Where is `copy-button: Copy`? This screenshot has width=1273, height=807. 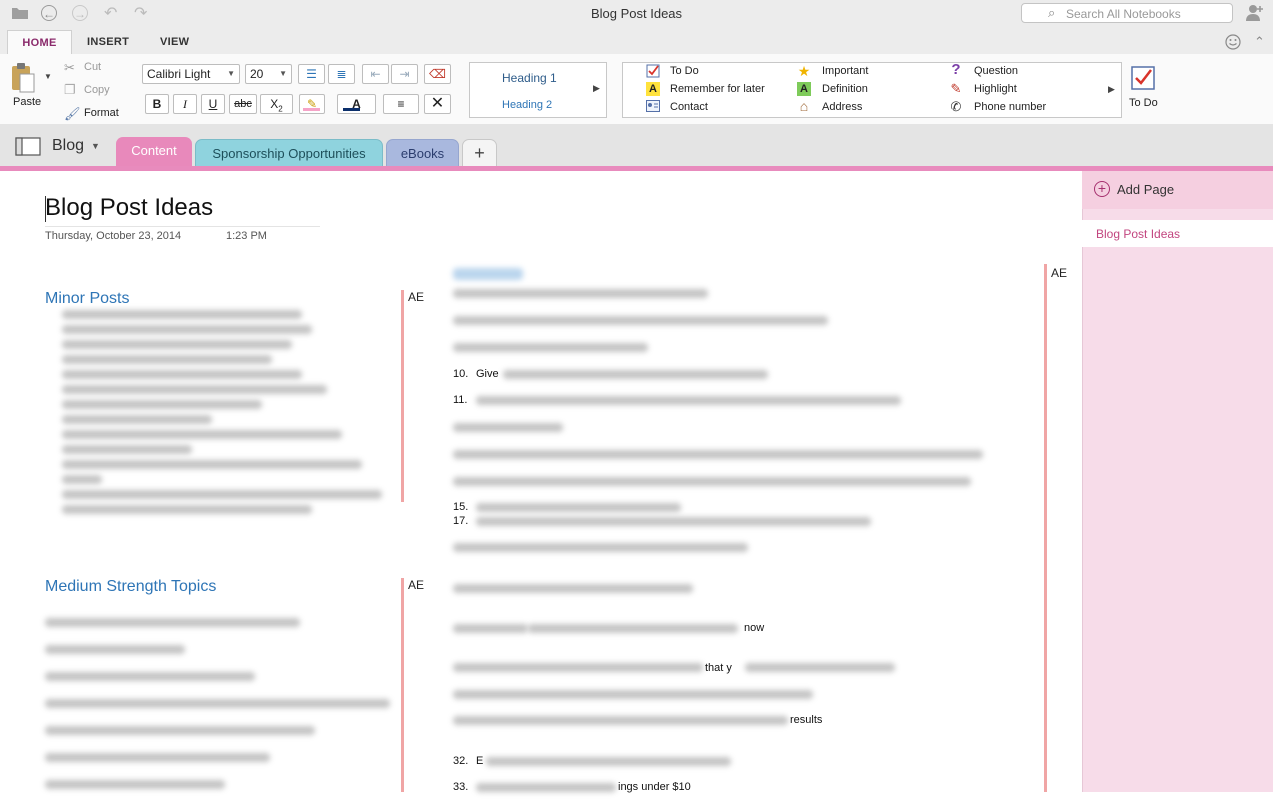 copy-button: Copy is located at coordinates (97, 90).